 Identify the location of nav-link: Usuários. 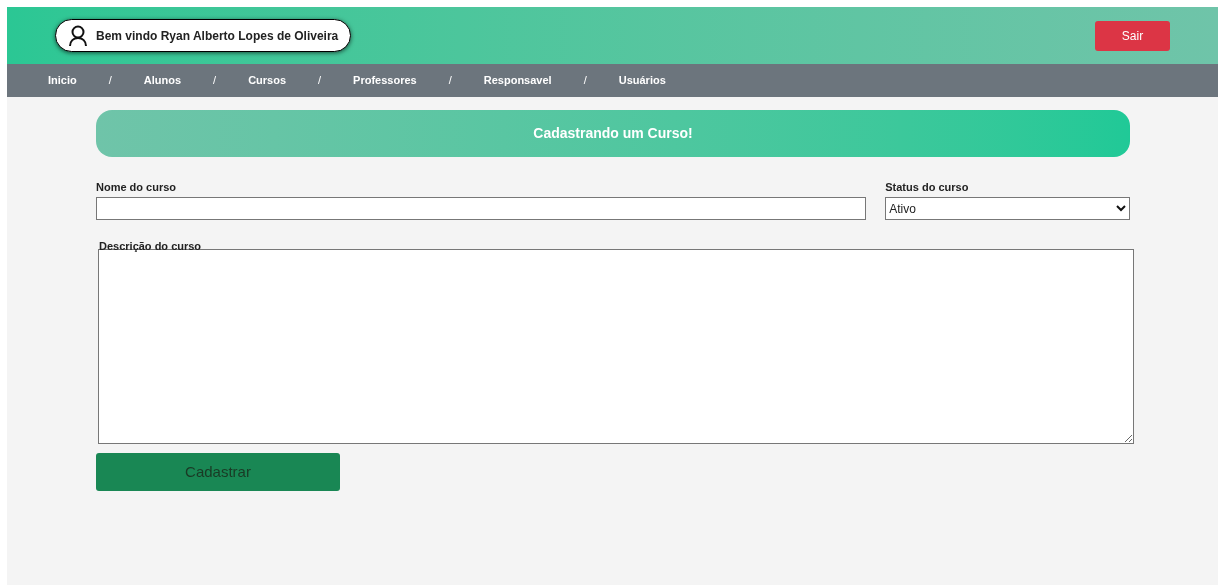
(642, 80).